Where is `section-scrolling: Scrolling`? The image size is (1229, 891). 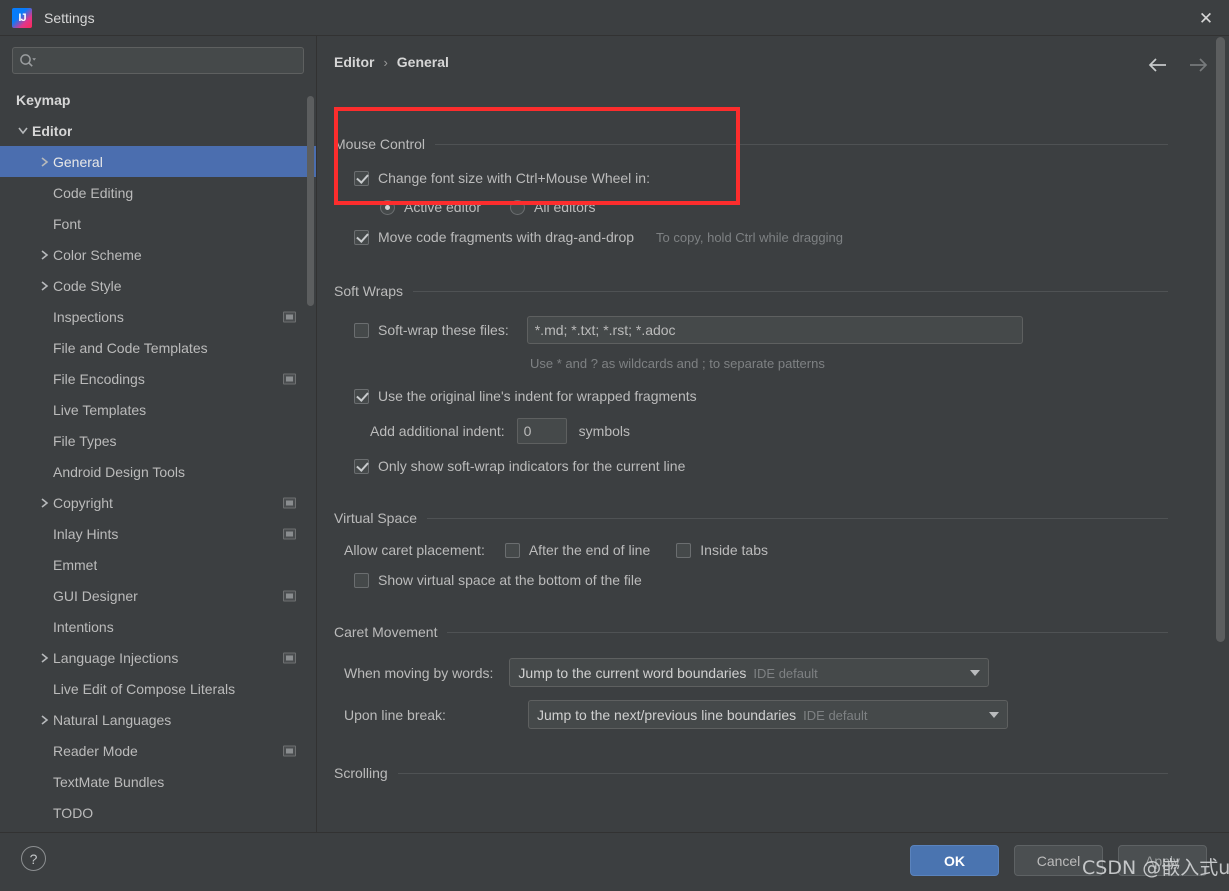
section-scrolling: Scrolling is located at coordinates (751, 773).